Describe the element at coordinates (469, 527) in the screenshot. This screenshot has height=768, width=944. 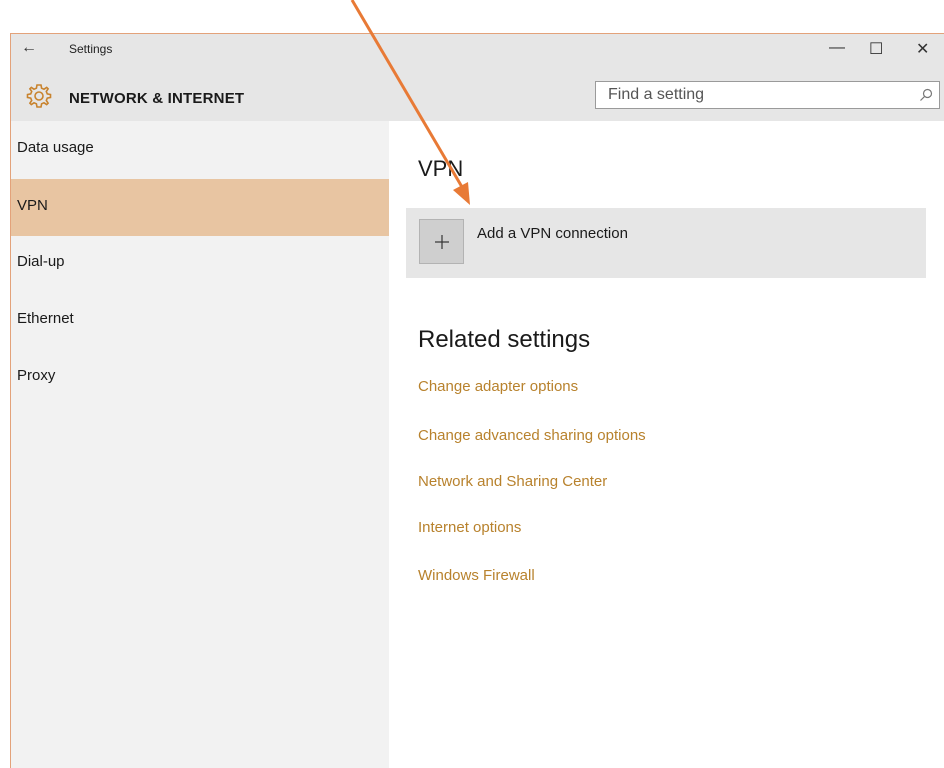
I see `link-internet-options: Internet options` at that location.